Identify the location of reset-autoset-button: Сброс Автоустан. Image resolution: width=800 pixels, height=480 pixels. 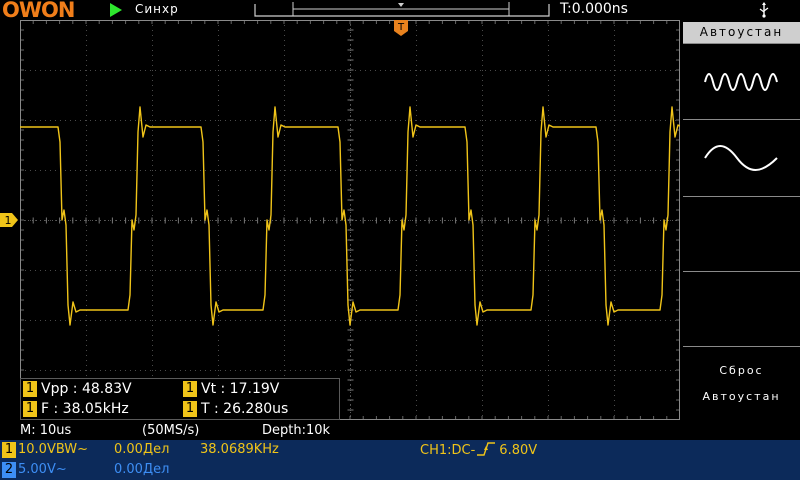
(741, 384).